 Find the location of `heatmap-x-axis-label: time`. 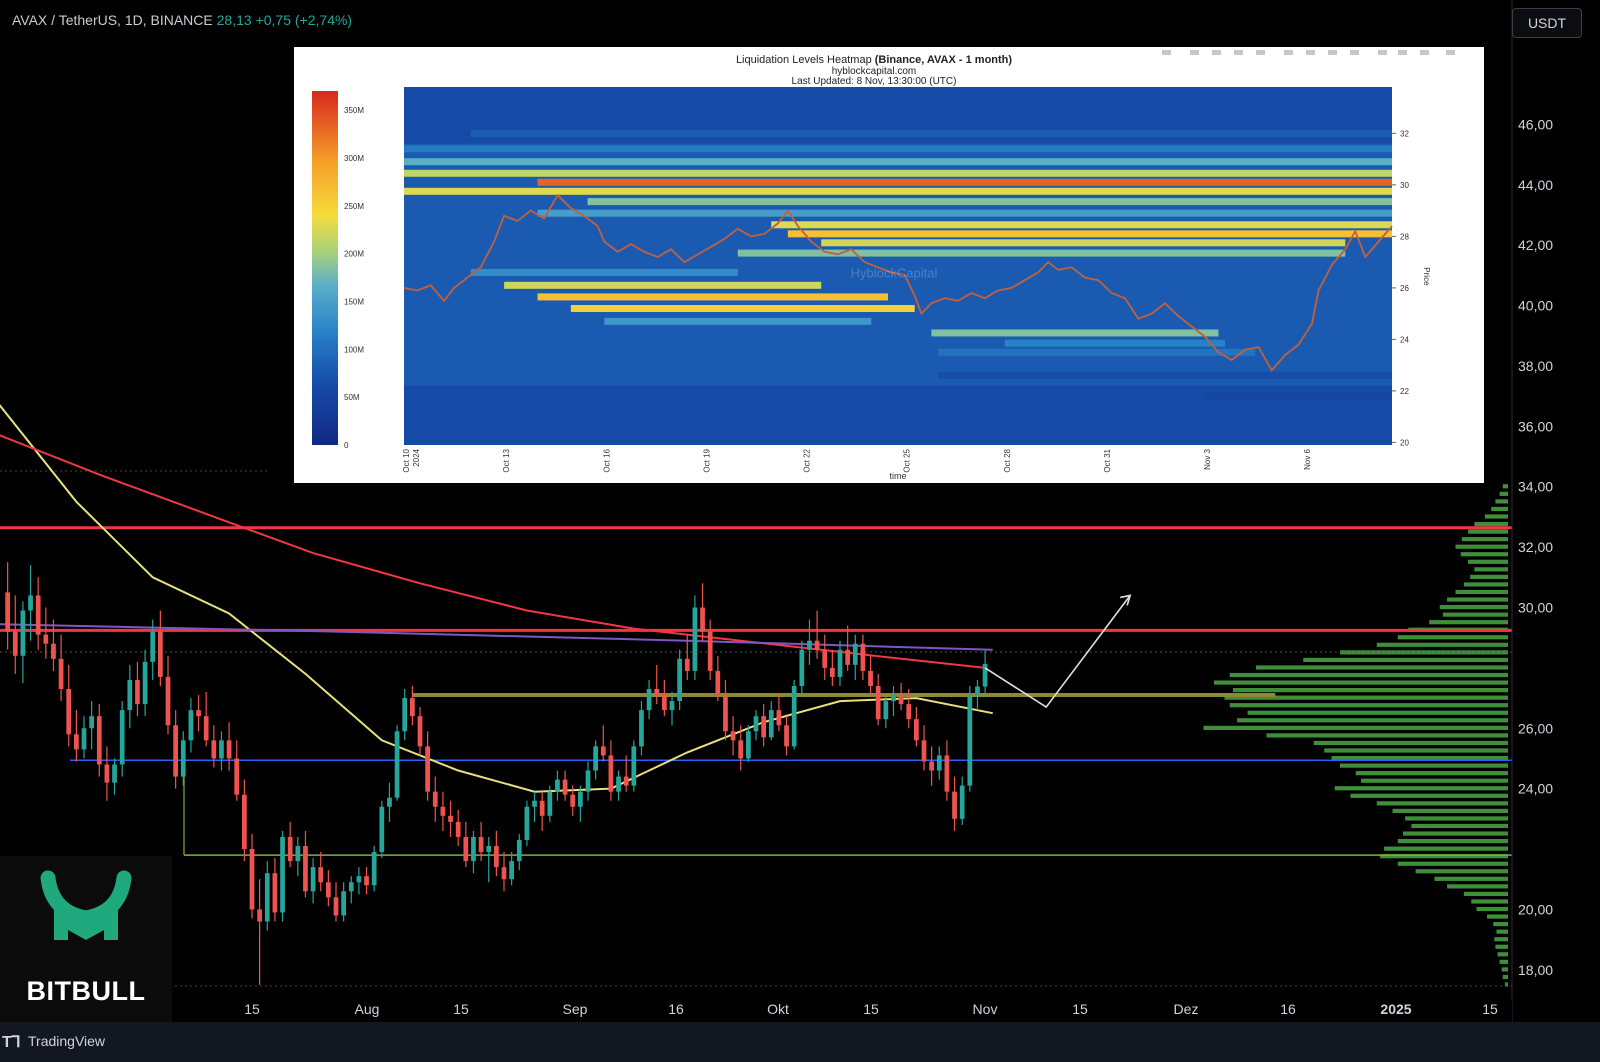

heatmap-x-axis-label: time is located at coordinates (897, 476).